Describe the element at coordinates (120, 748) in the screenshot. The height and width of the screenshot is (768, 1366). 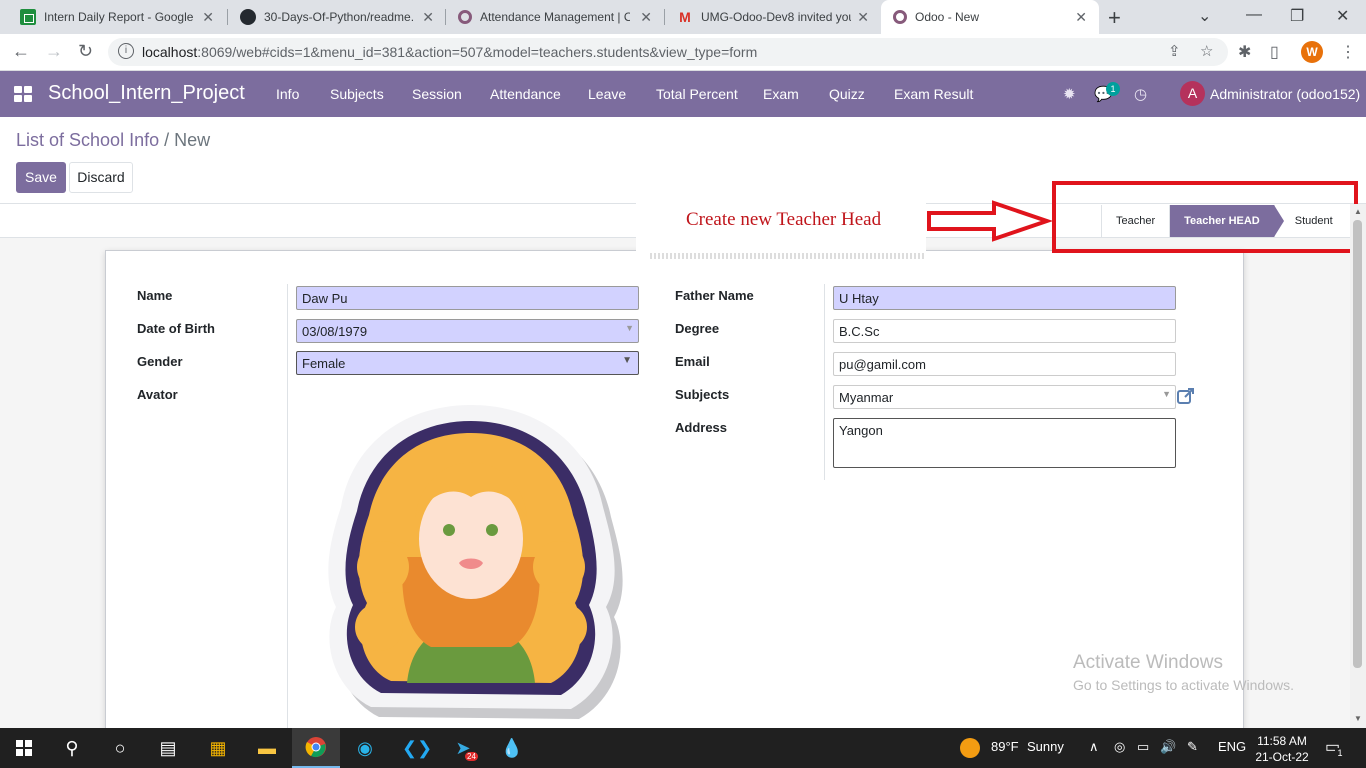
I see `taskbar-cortana: ○` at that location.